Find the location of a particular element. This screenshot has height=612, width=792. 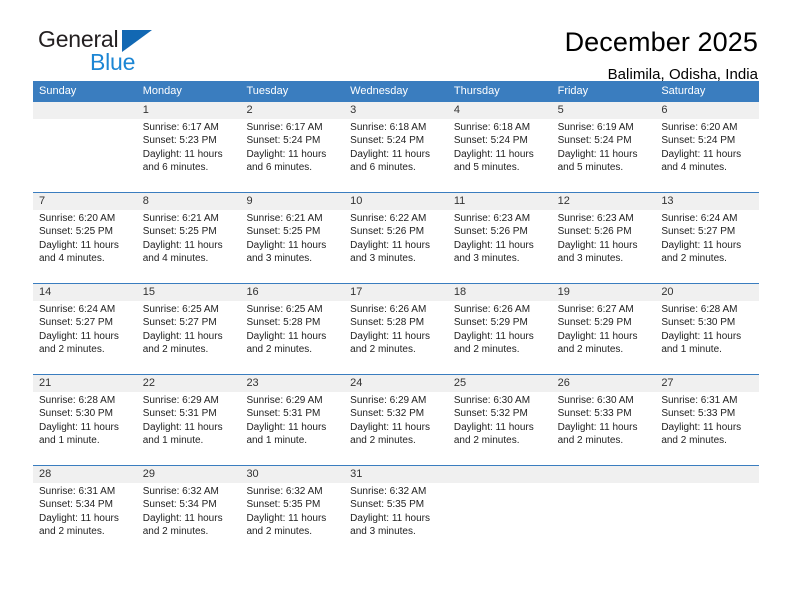

day-number: 1 is located at coordinates (145, 110).